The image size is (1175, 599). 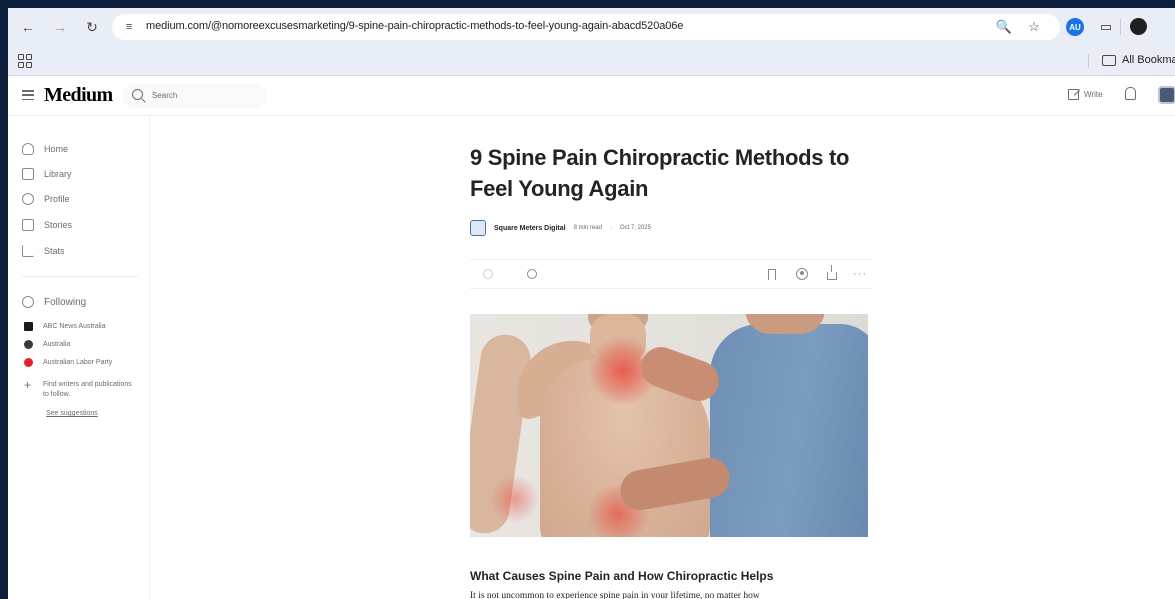 I want to click on search-icon, so click(x=137, y=94).